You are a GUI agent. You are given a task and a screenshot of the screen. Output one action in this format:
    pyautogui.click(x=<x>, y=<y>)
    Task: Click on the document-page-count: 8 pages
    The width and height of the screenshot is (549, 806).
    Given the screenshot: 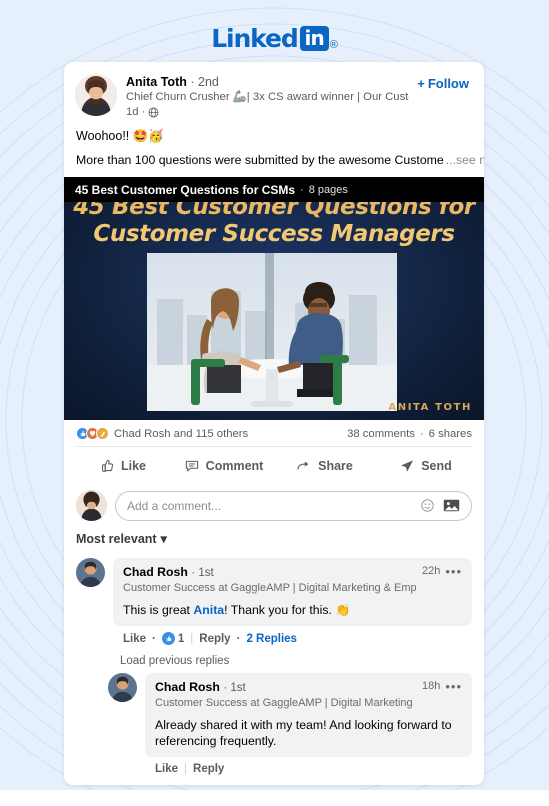 What is the action you would take?
    pyautogui.click(x=328, y=189)
    